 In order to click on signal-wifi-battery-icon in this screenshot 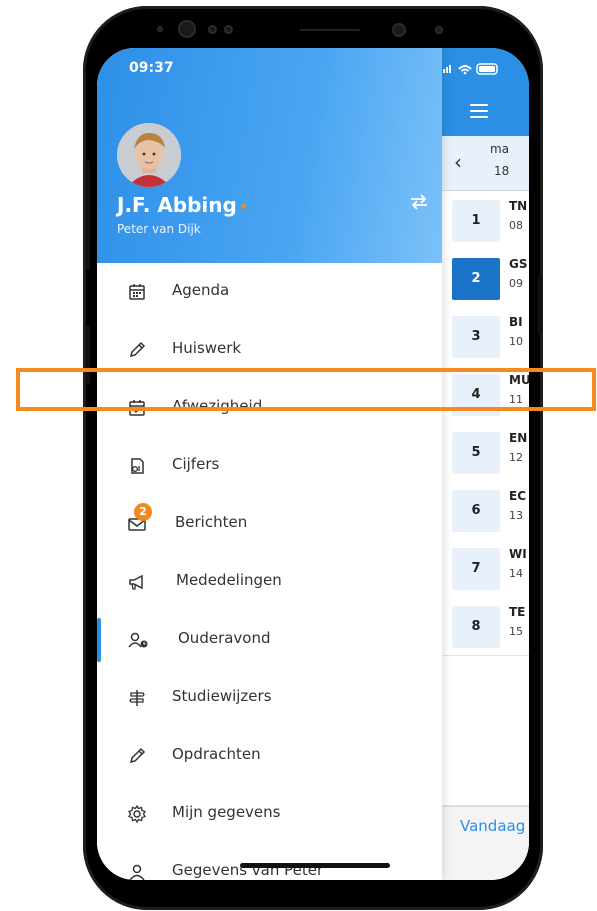, I will do `click(470, 69)`.